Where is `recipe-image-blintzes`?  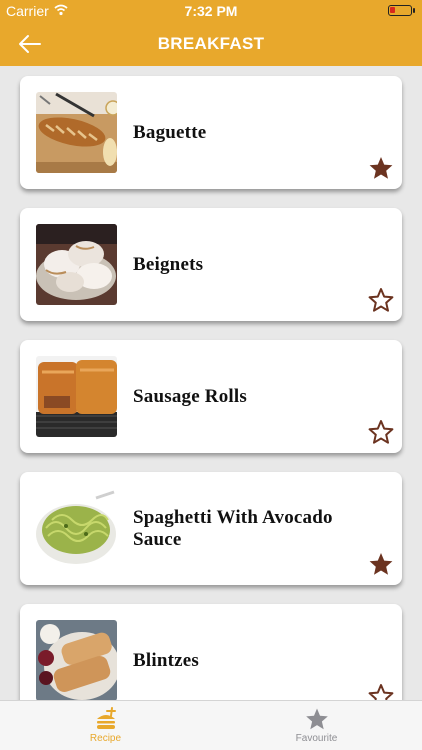 recipe-image-blintzes is located at coordinates (76, 660).